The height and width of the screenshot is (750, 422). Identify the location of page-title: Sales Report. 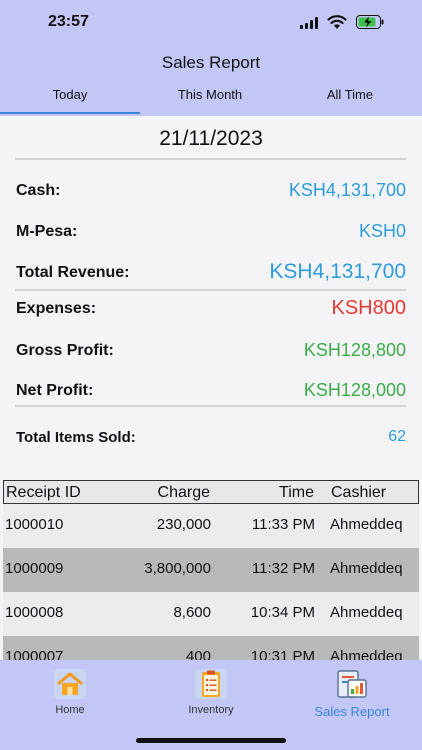
(211, 62).